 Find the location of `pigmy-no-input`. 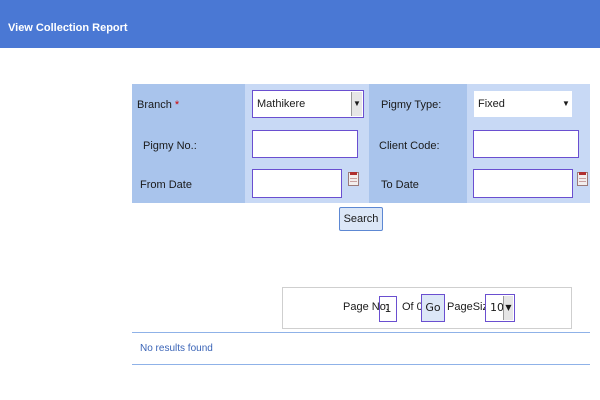

pigmy-no-input is located at coordinates (305, 144).